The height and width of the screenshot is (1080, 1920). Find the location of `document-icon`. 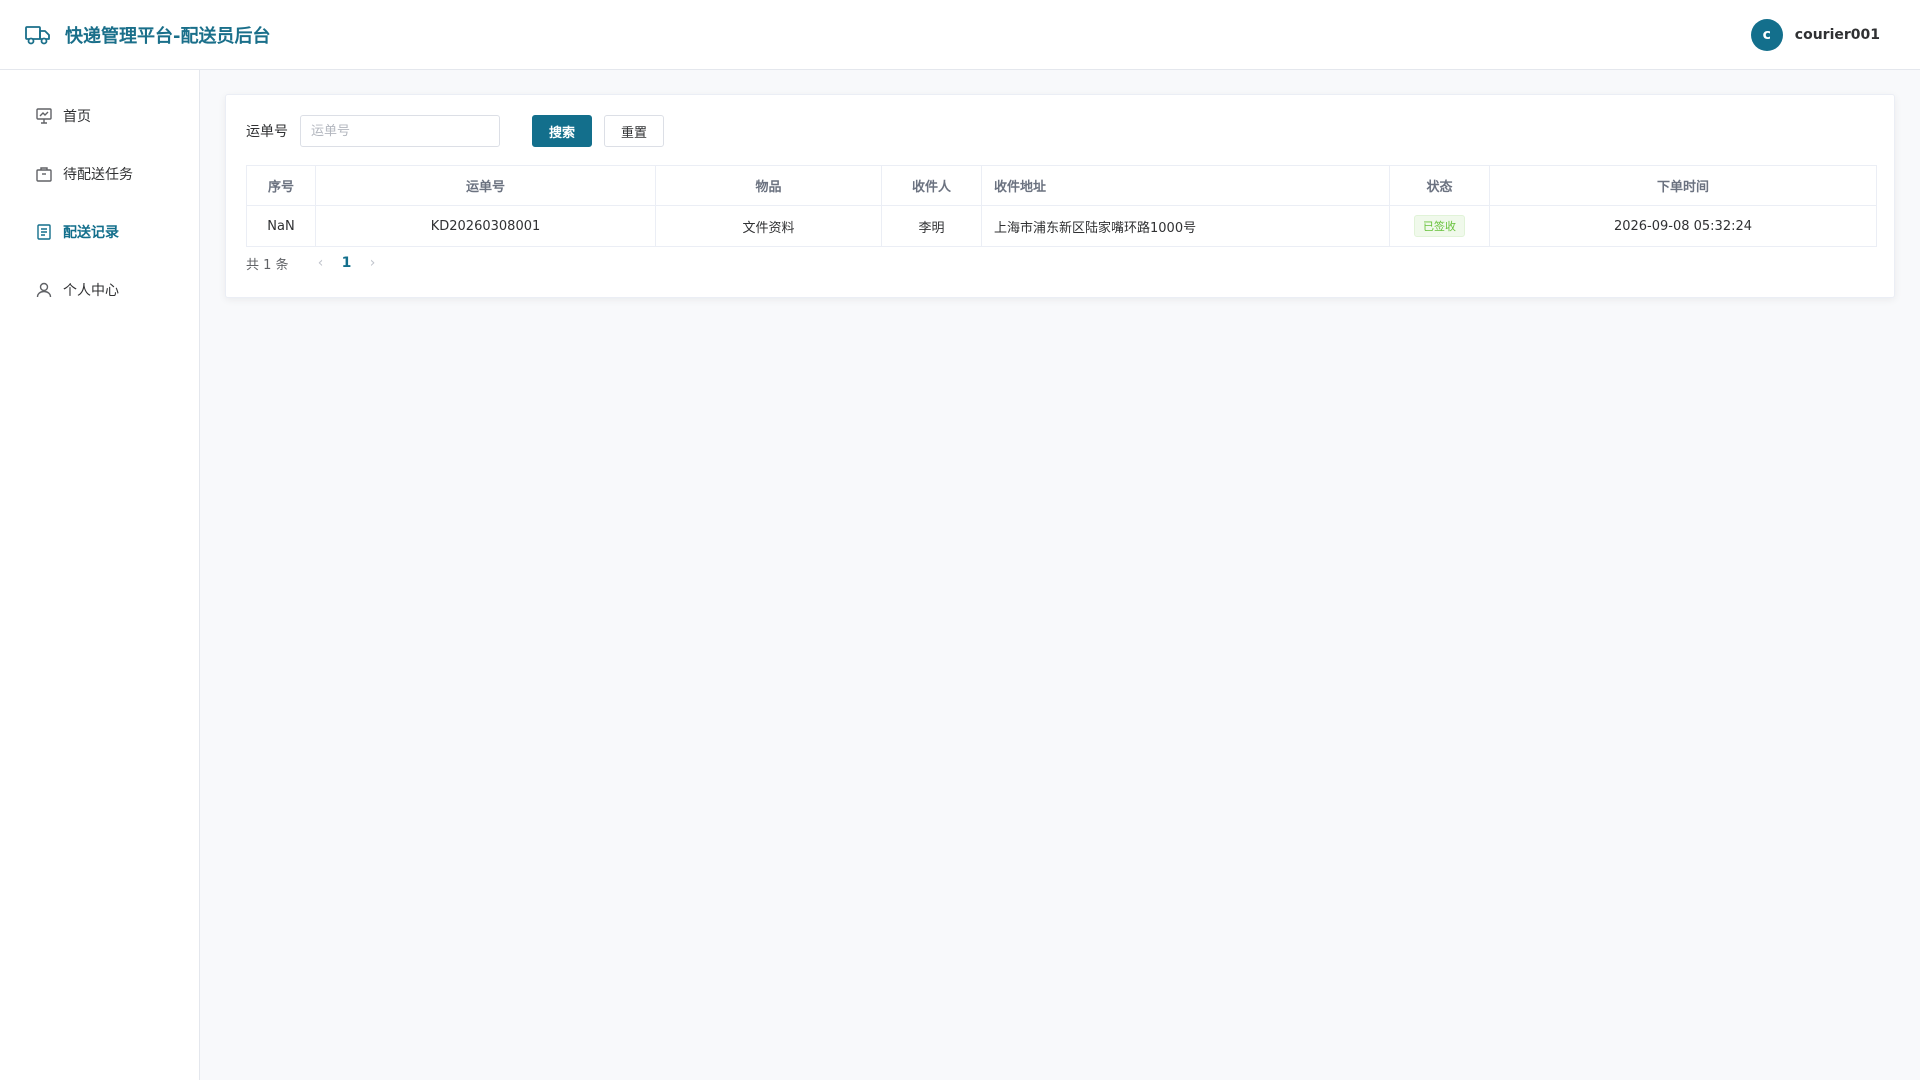

document-icon is located at coordinates (44, 232).